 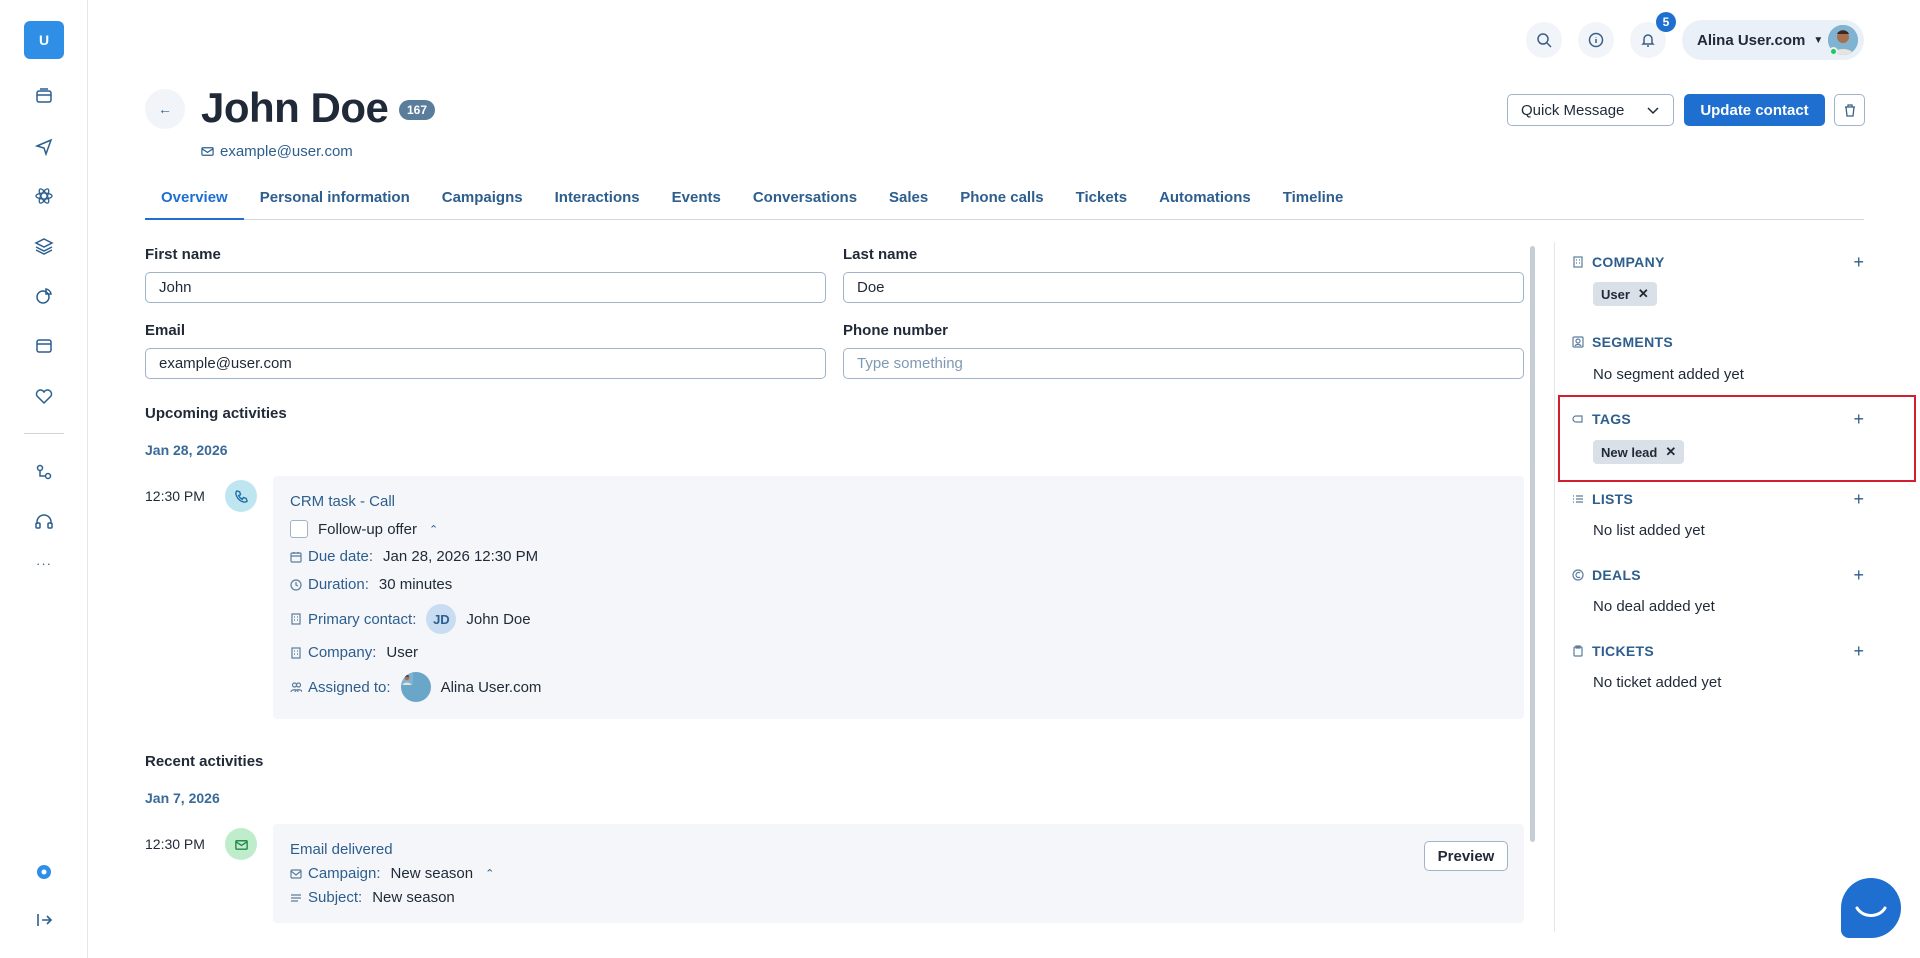 I want to click on trash-icon, so click(x=1849, y=110).